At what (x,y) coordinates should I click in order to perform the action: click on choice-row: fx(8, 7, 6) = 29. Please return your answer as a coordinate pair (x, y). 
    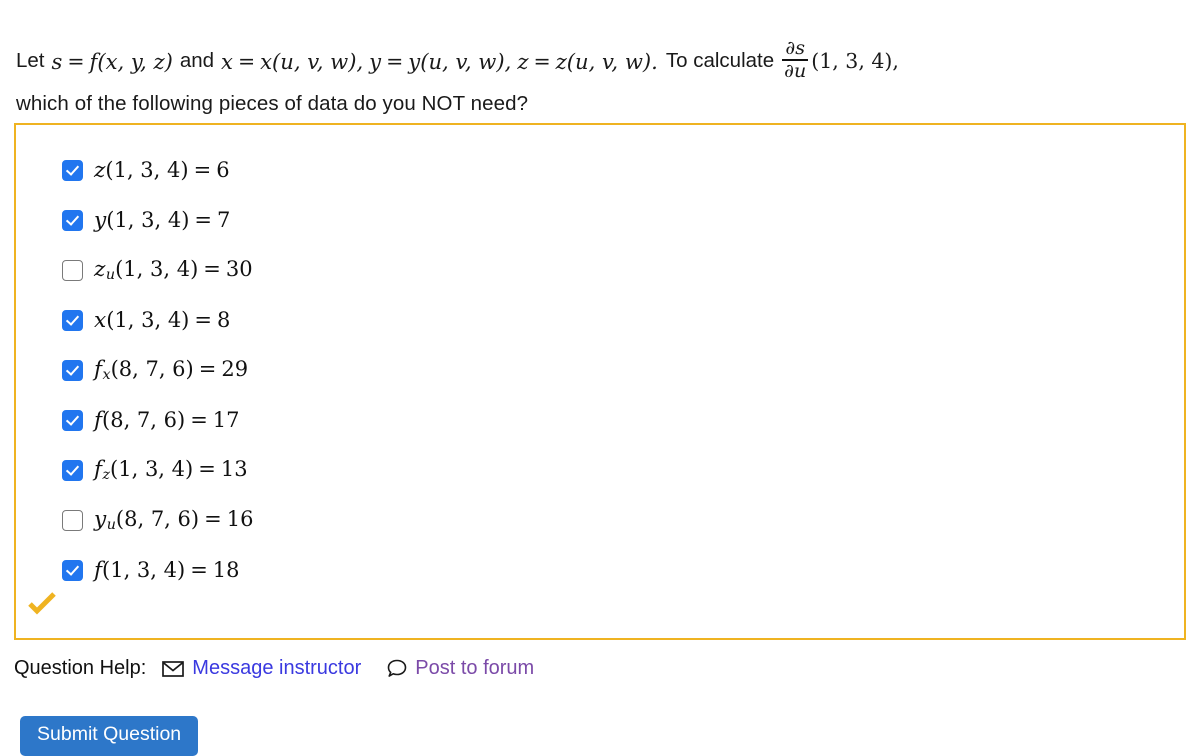
    Looking at the image, I should click on (157, 370).